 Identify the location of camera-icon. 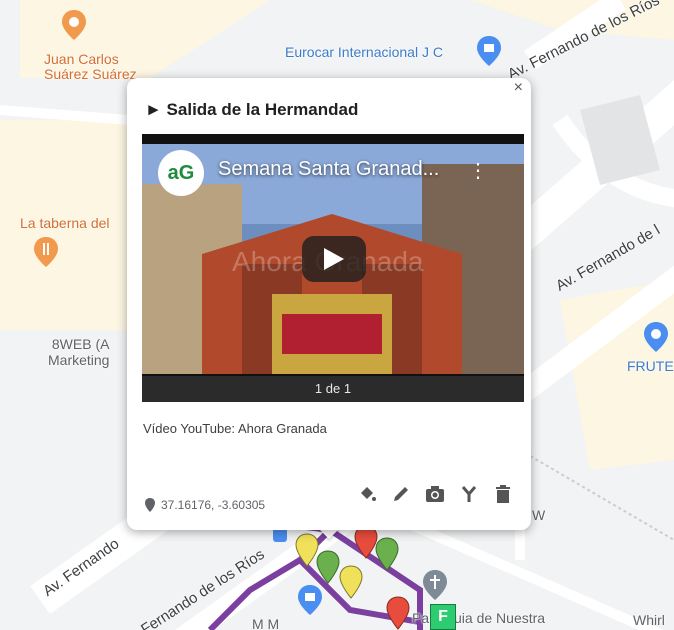
(435, 494).